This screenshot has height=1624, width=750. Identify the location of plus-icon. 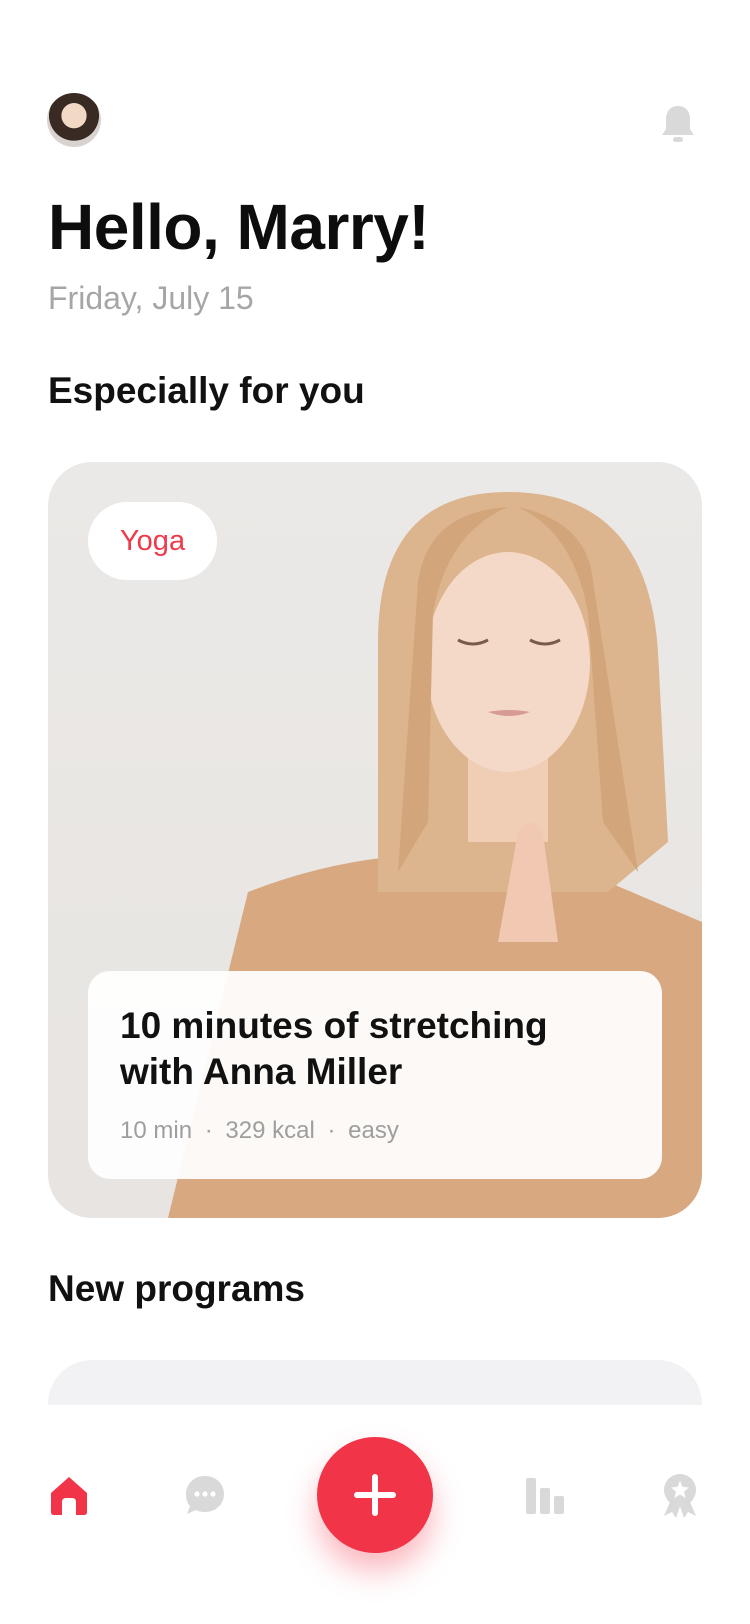
(375, 1495).